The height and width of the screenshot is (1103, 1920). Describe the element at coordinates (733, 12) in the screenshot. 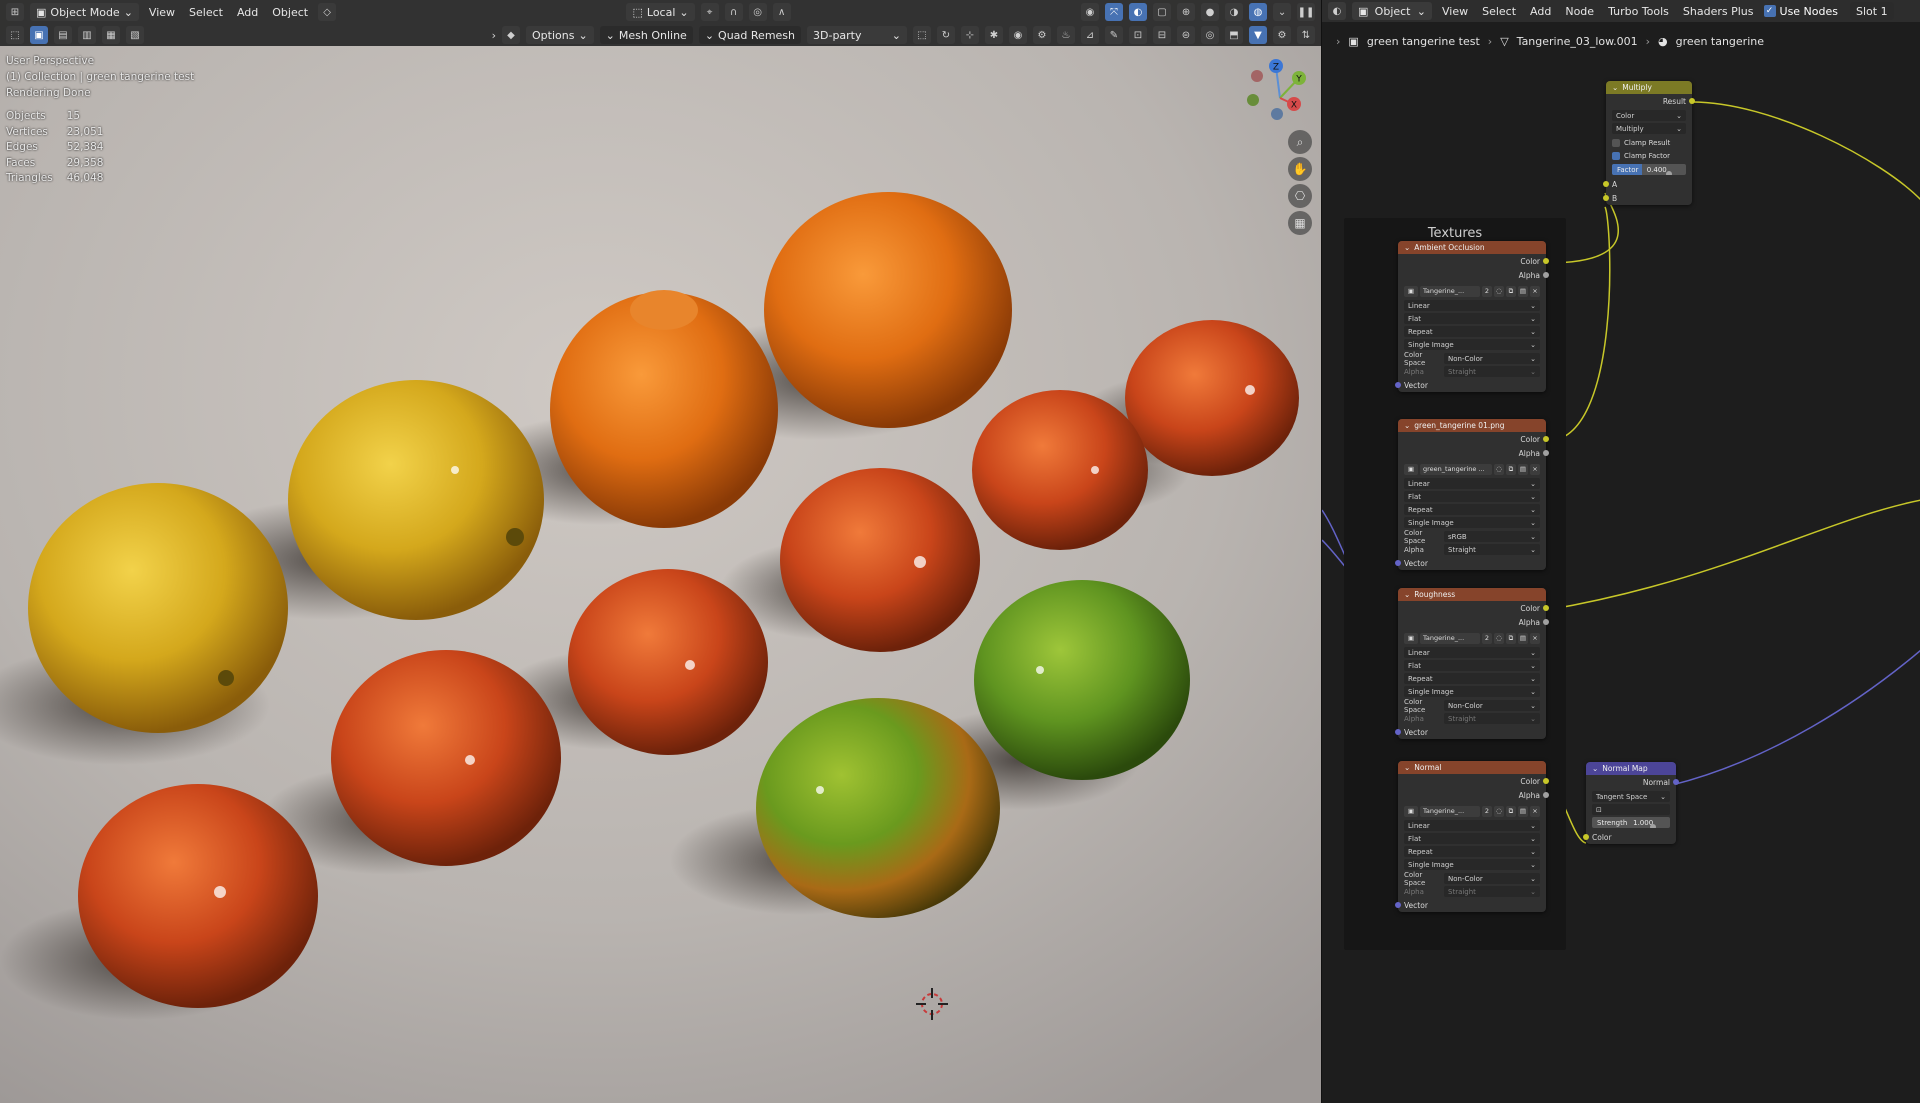

I see `magnet-icon: ∩` at that location.